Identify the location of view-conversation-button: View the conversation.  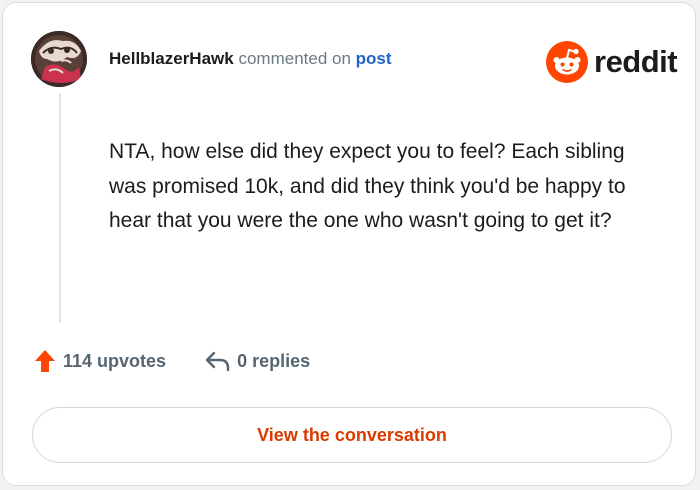
(352, 435).